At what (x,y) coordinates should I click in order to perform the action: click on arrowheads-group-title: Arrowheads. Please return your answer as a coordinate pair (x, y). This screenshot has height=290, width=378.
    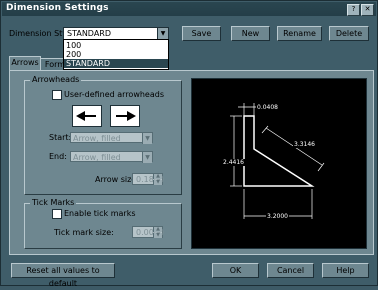
    Looking at the image, I should click on (56, 79).